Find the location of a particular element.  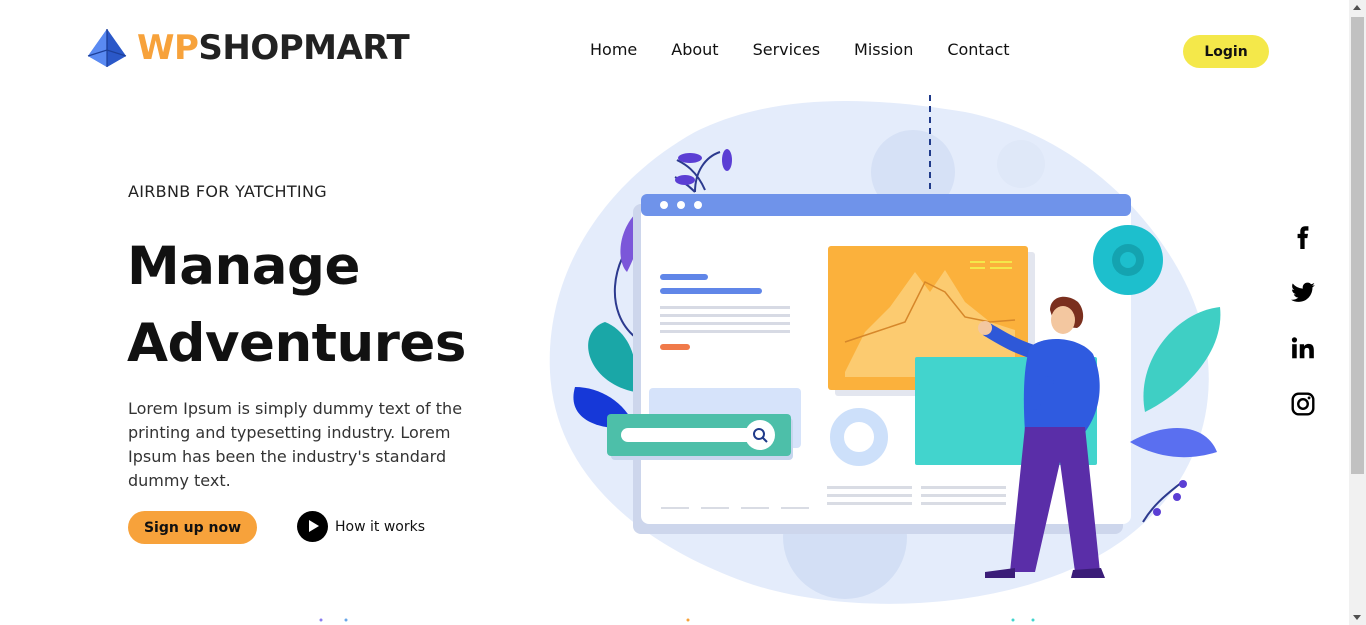

flower-bud2 is located at coordinates (727, 160).